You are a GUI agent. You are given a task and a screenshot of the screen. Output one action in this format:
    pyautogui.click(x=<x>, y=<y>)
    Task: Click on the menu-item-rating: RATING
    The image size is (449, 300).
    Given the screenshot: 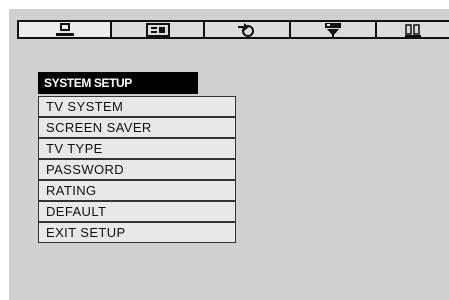 What is the action you would take?
    pyautogui.click(x=137, y=190)
    